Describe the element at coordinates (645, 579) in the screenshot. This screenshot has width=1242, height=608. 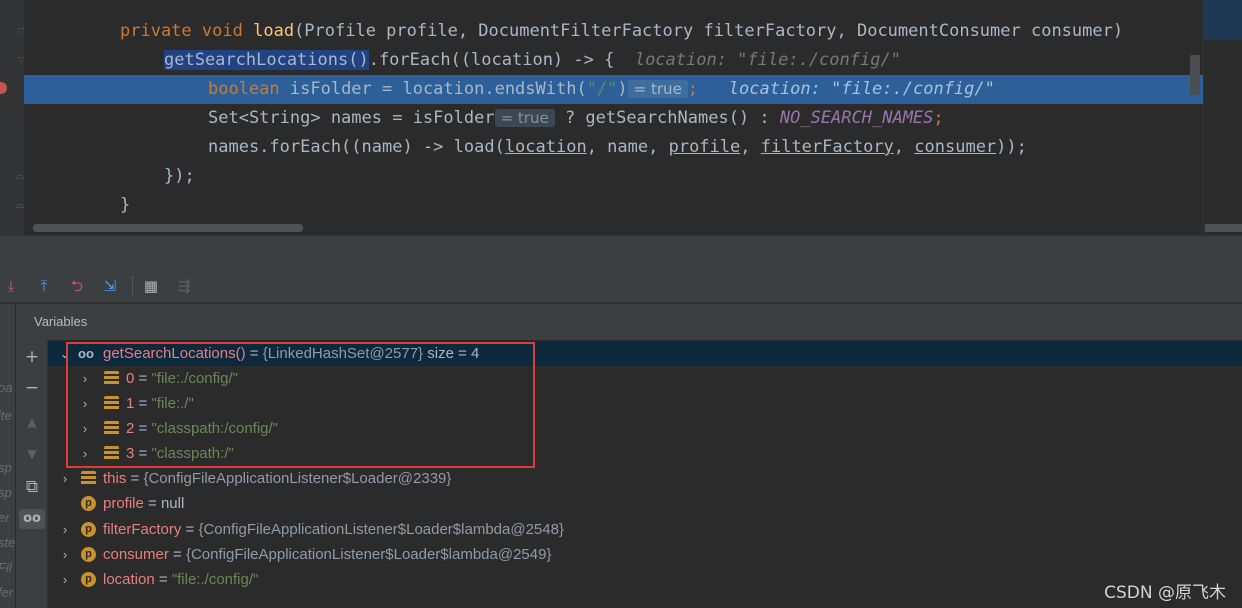
I see `tree-row-variable: › p location = "file:./config/"` at that location.